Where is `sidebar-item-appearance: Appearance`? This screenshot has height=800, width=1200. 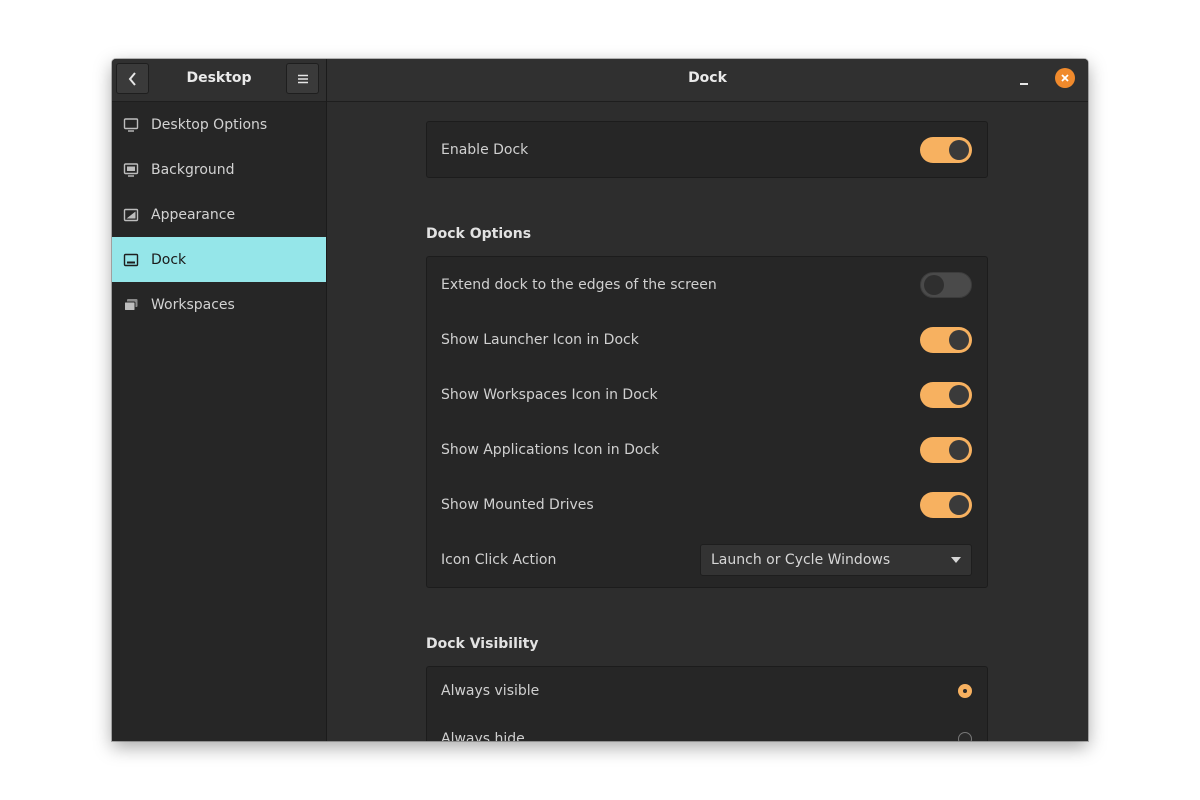
sidebar-item-appearance: Appearance is located at coordinates (219, 214).